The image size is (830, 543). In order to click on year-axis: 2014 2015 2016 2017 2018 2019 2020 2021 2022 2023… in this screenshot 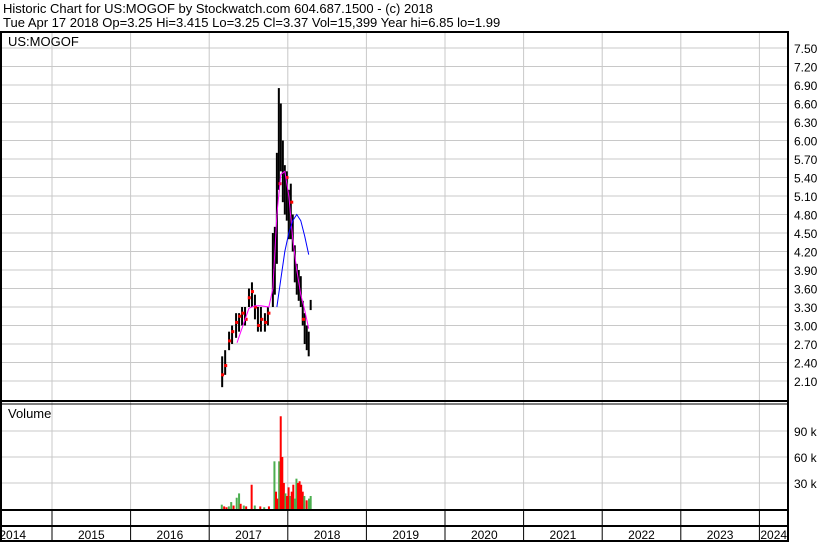, I will do `click(393, 535)`.